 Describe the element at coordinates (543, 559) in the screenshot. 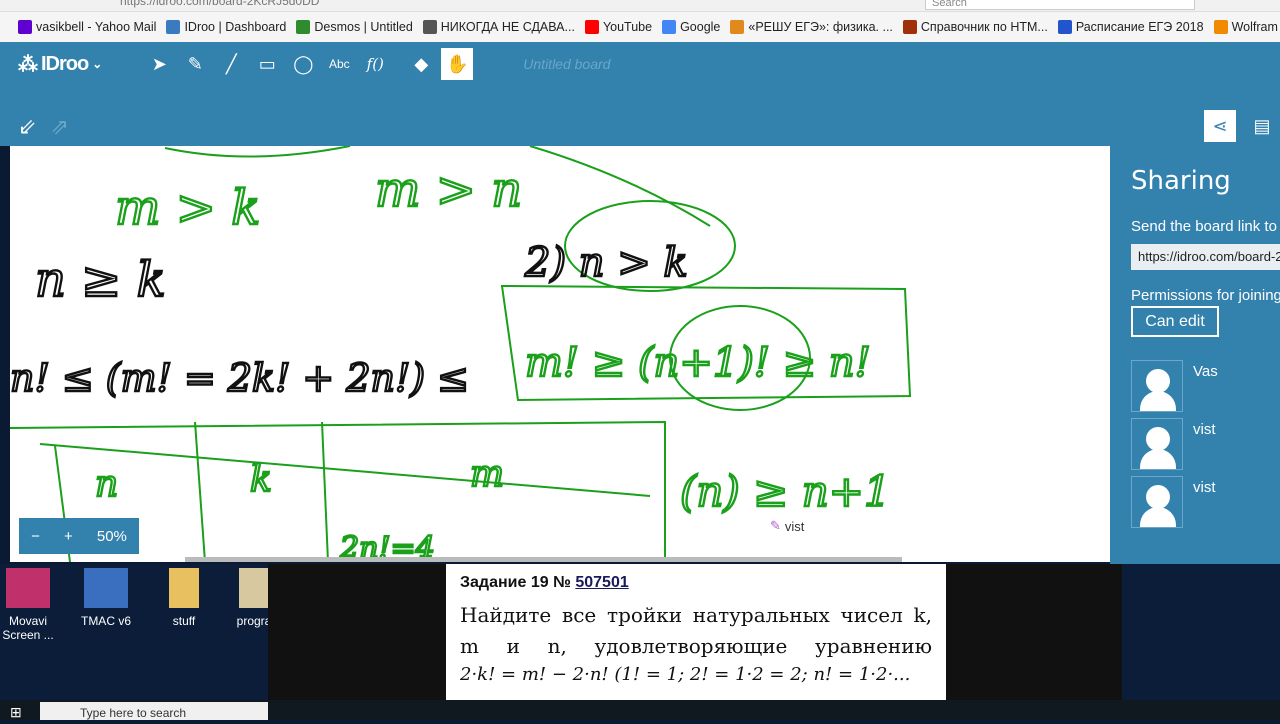

I see `horizontal-scrollbar` at that location.